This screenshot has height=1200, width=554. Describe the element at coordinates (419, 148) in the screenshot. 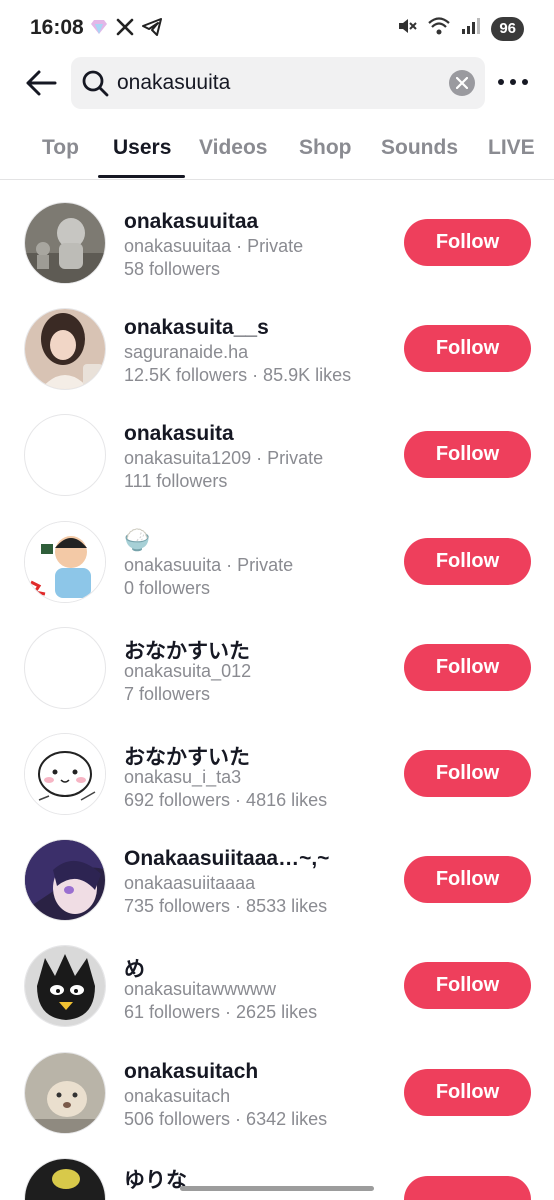

I see `tab-sounds: Sounds` at that location.